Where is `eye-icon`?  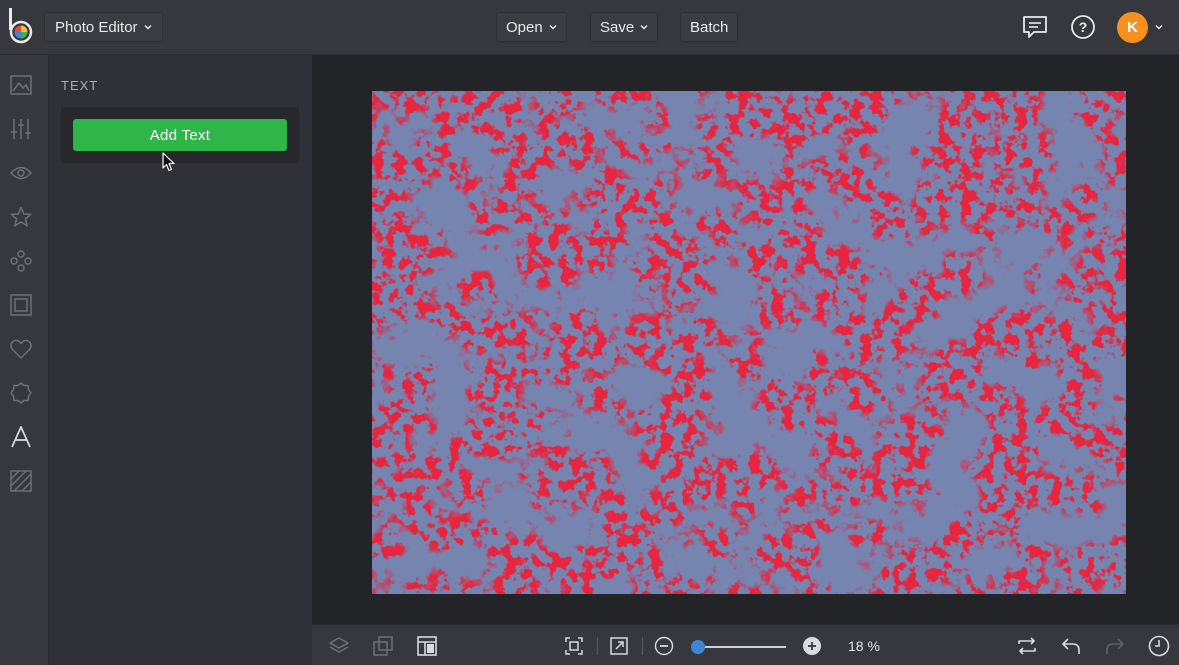
eye-icon is located at coordinates (21, 173).